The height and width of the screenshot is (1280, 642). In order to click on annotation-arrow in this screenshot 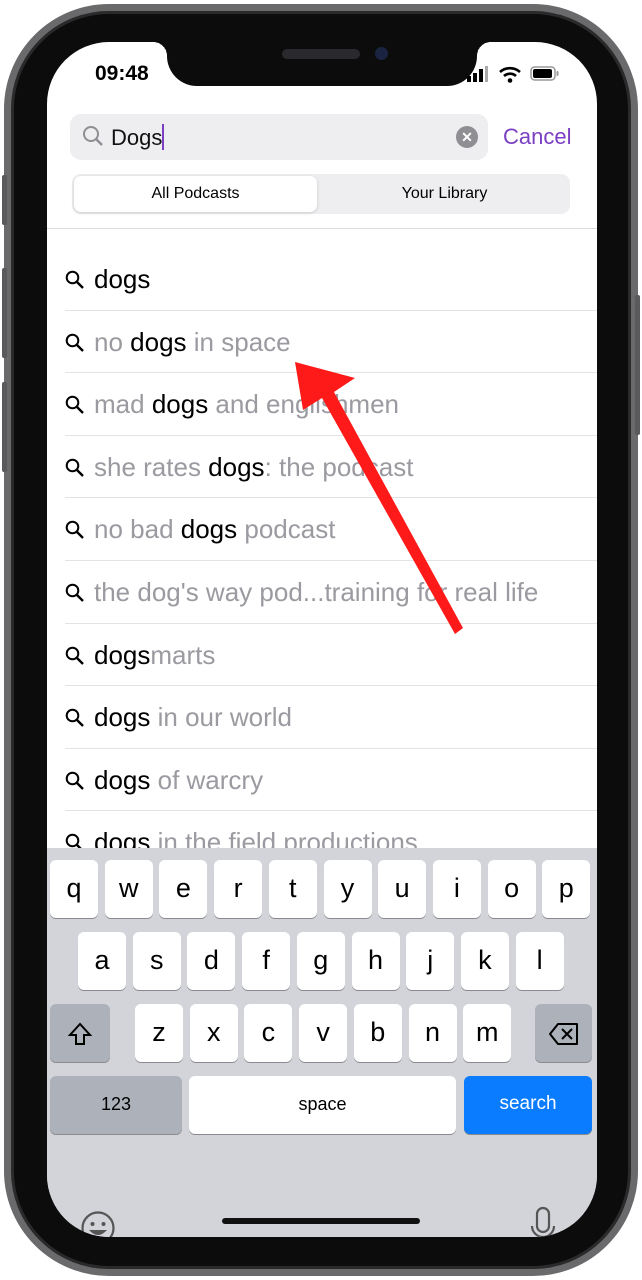, I will do `click(379, 498)`.